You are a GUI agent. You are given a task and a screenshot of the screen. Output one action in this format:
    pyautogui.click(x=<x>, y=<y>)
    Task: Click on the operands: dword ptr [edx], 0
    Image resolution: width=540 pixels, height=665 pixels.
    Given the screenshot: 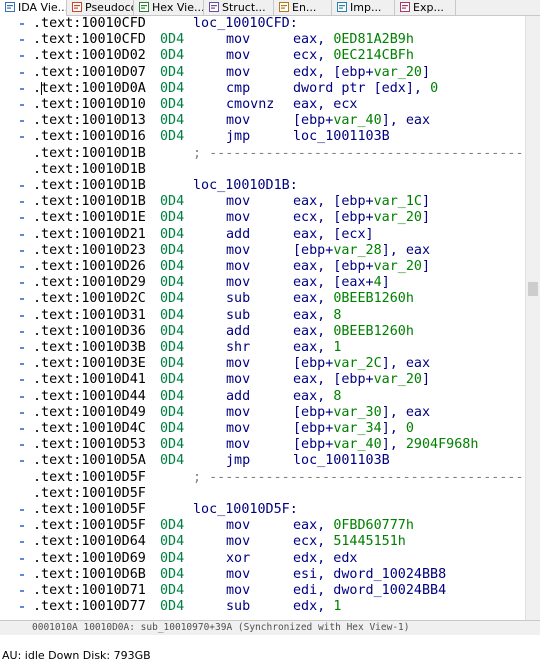 What is the action you would take?
    pyautogui.click(x=366, y=88)
    